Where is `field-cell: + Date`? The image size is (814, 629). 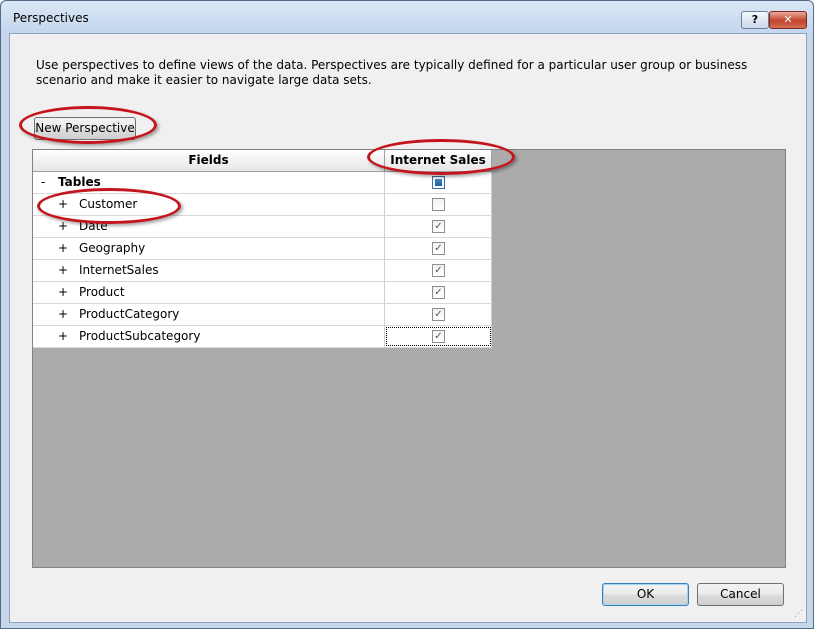
field-cell: + Date is located at coordinates (209, 226).